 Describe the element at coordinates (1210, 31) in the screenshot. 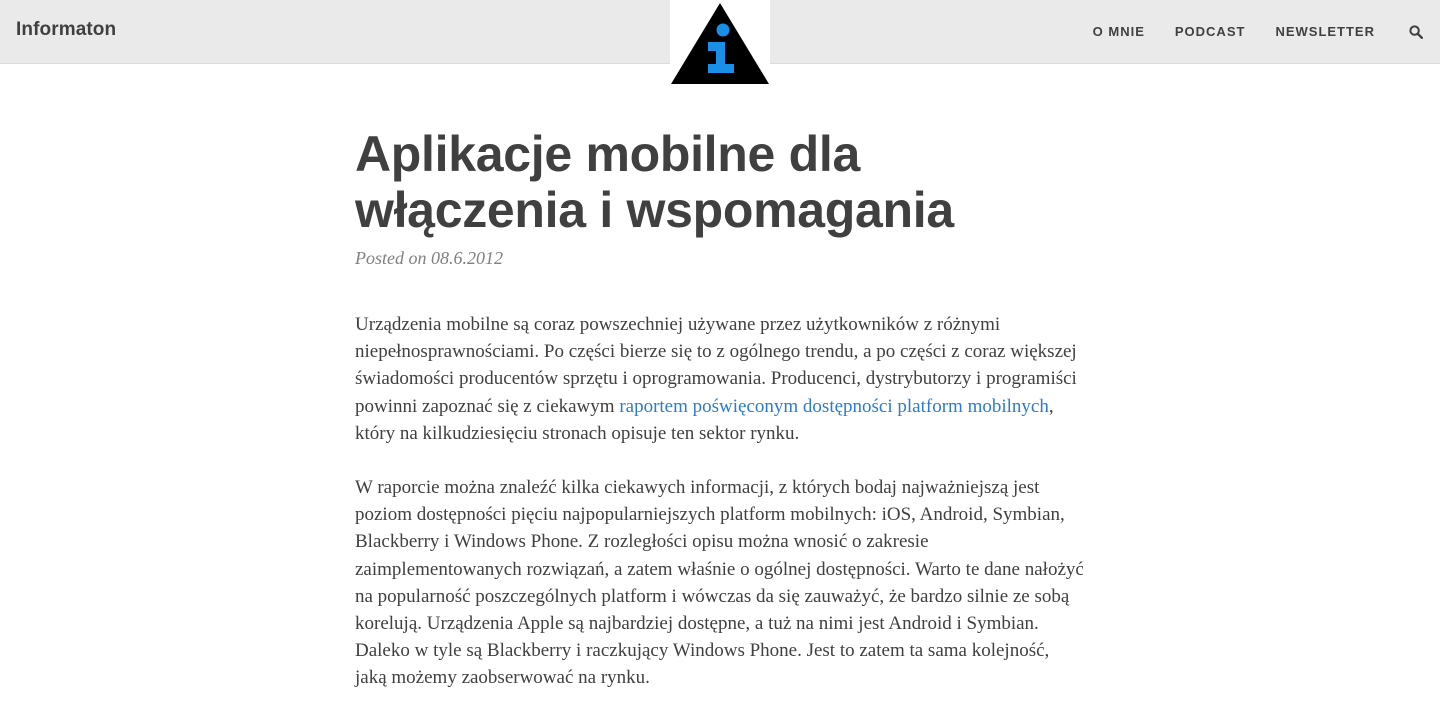

I see `nav-link-podcast: PODCAST` at that location.